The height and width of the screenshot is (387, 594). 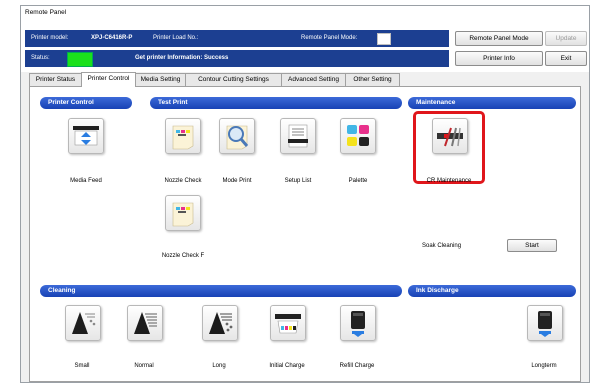 I want to click on title-bar: Remote Panel, so click(x=305, y=13).